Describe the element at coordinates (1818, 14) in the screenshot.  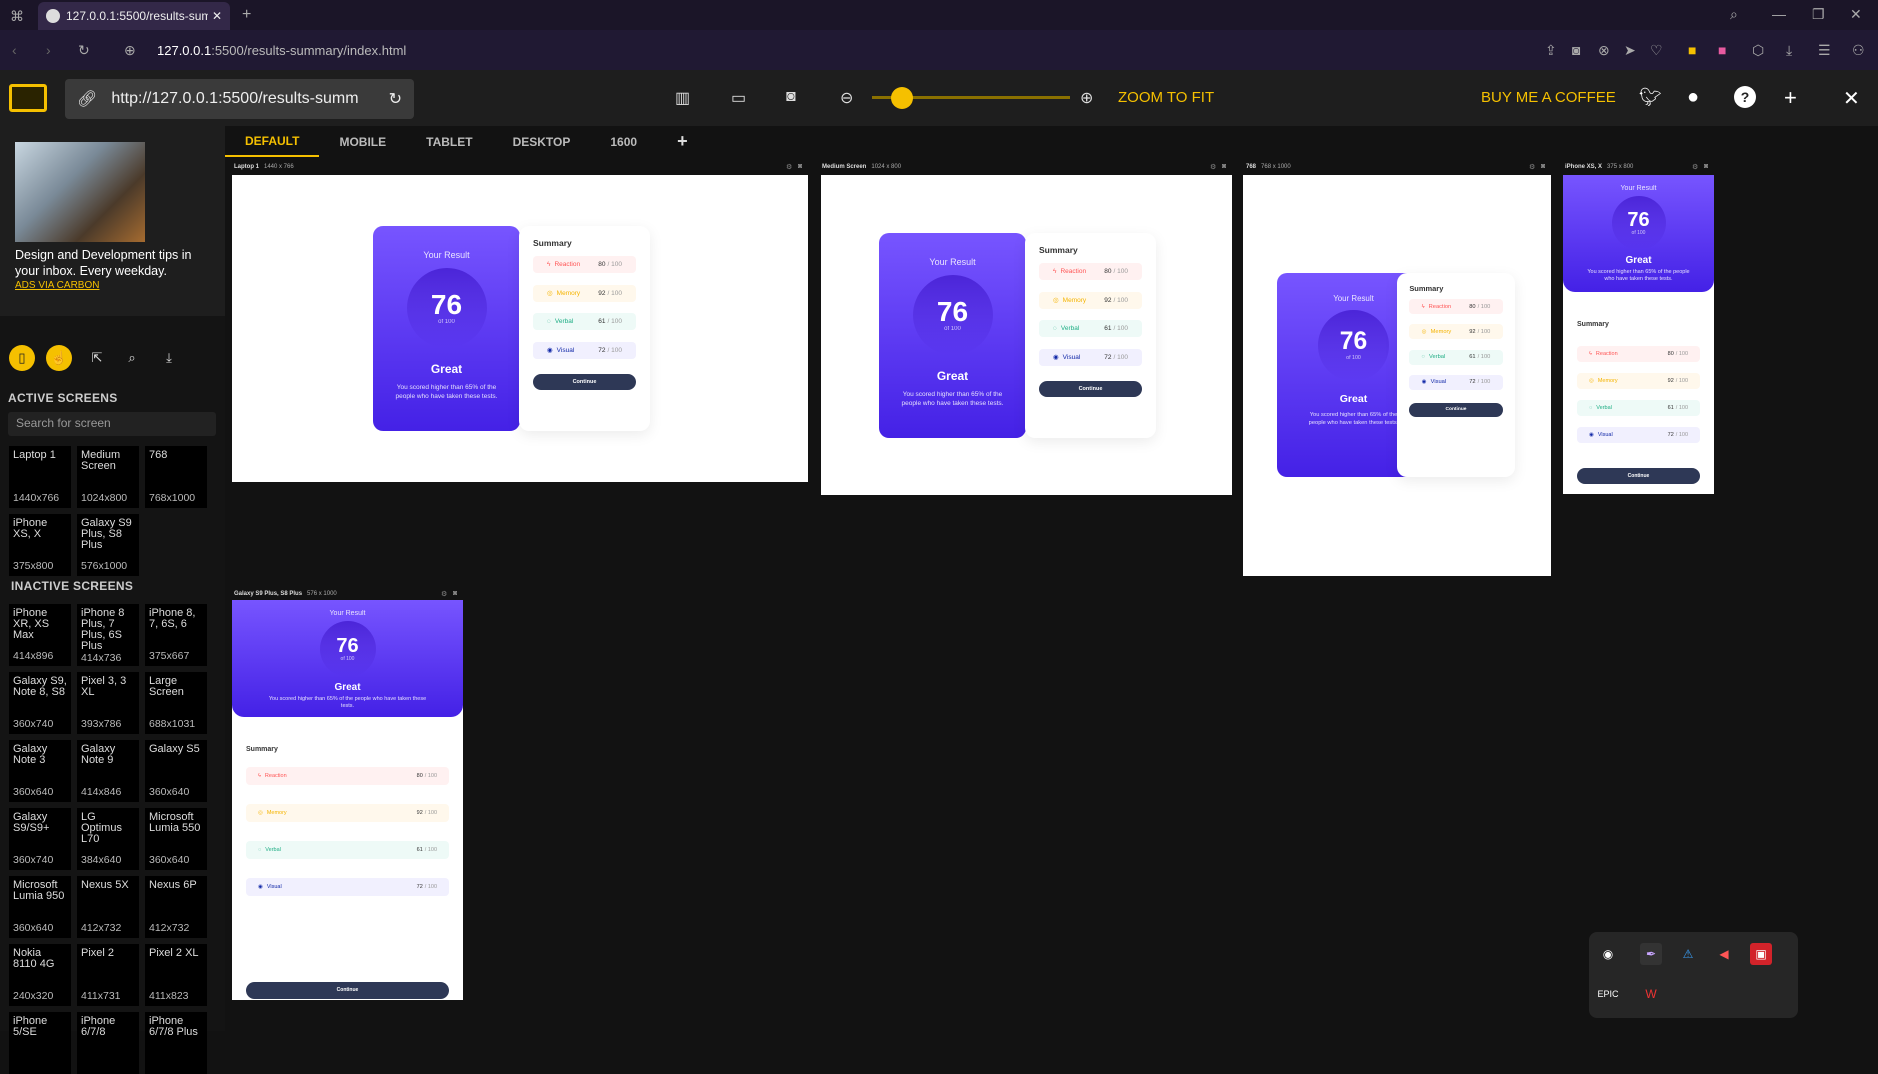
I see `restore-icon: ❐` at that location.